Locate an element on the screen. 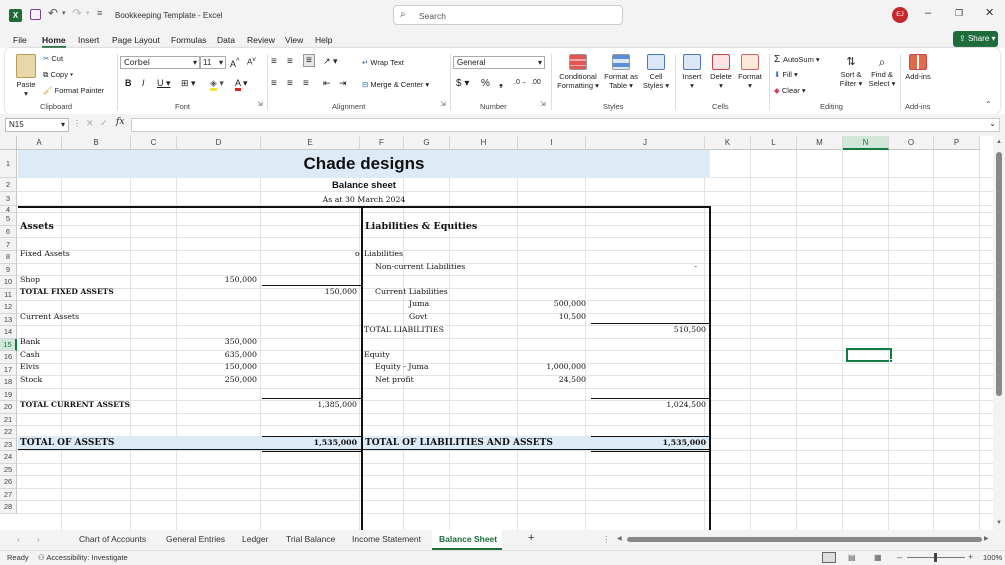  scroll-up-icon: ▲ is located at coordinates (999, 142).